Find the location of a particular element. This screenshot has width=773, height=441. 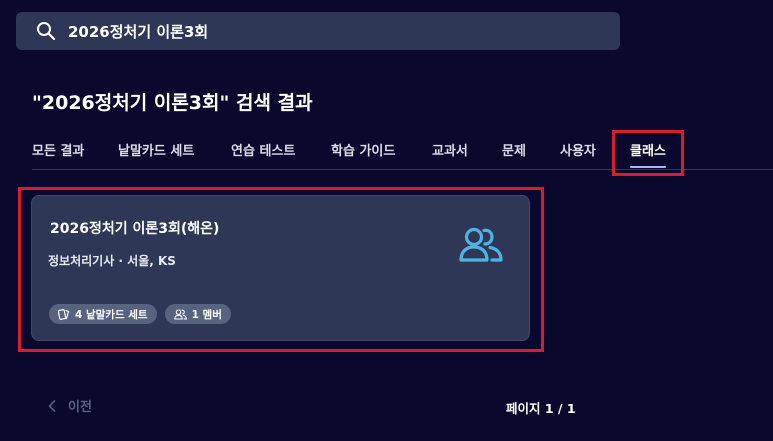

tab-study-guides: 학습 가이드 is located at coordinates (363, 155).